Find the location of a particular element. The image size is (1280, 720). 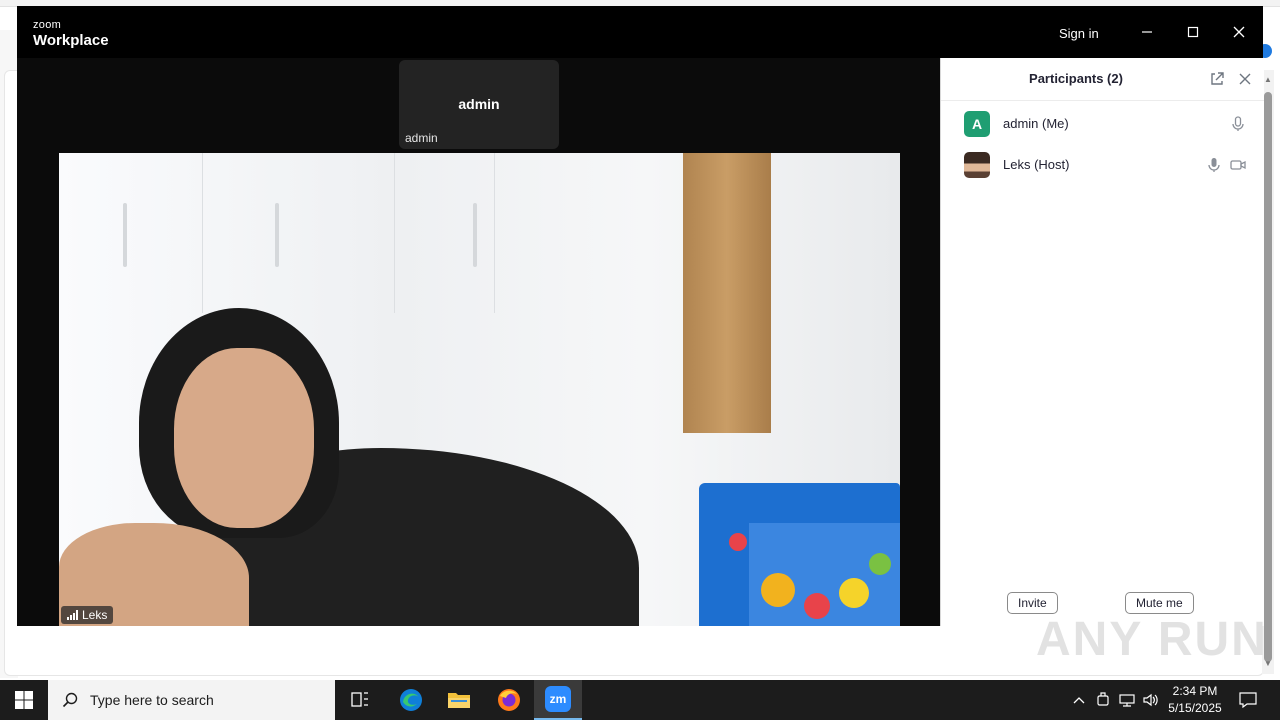

close-icon is located at coordinates (1239, 32).